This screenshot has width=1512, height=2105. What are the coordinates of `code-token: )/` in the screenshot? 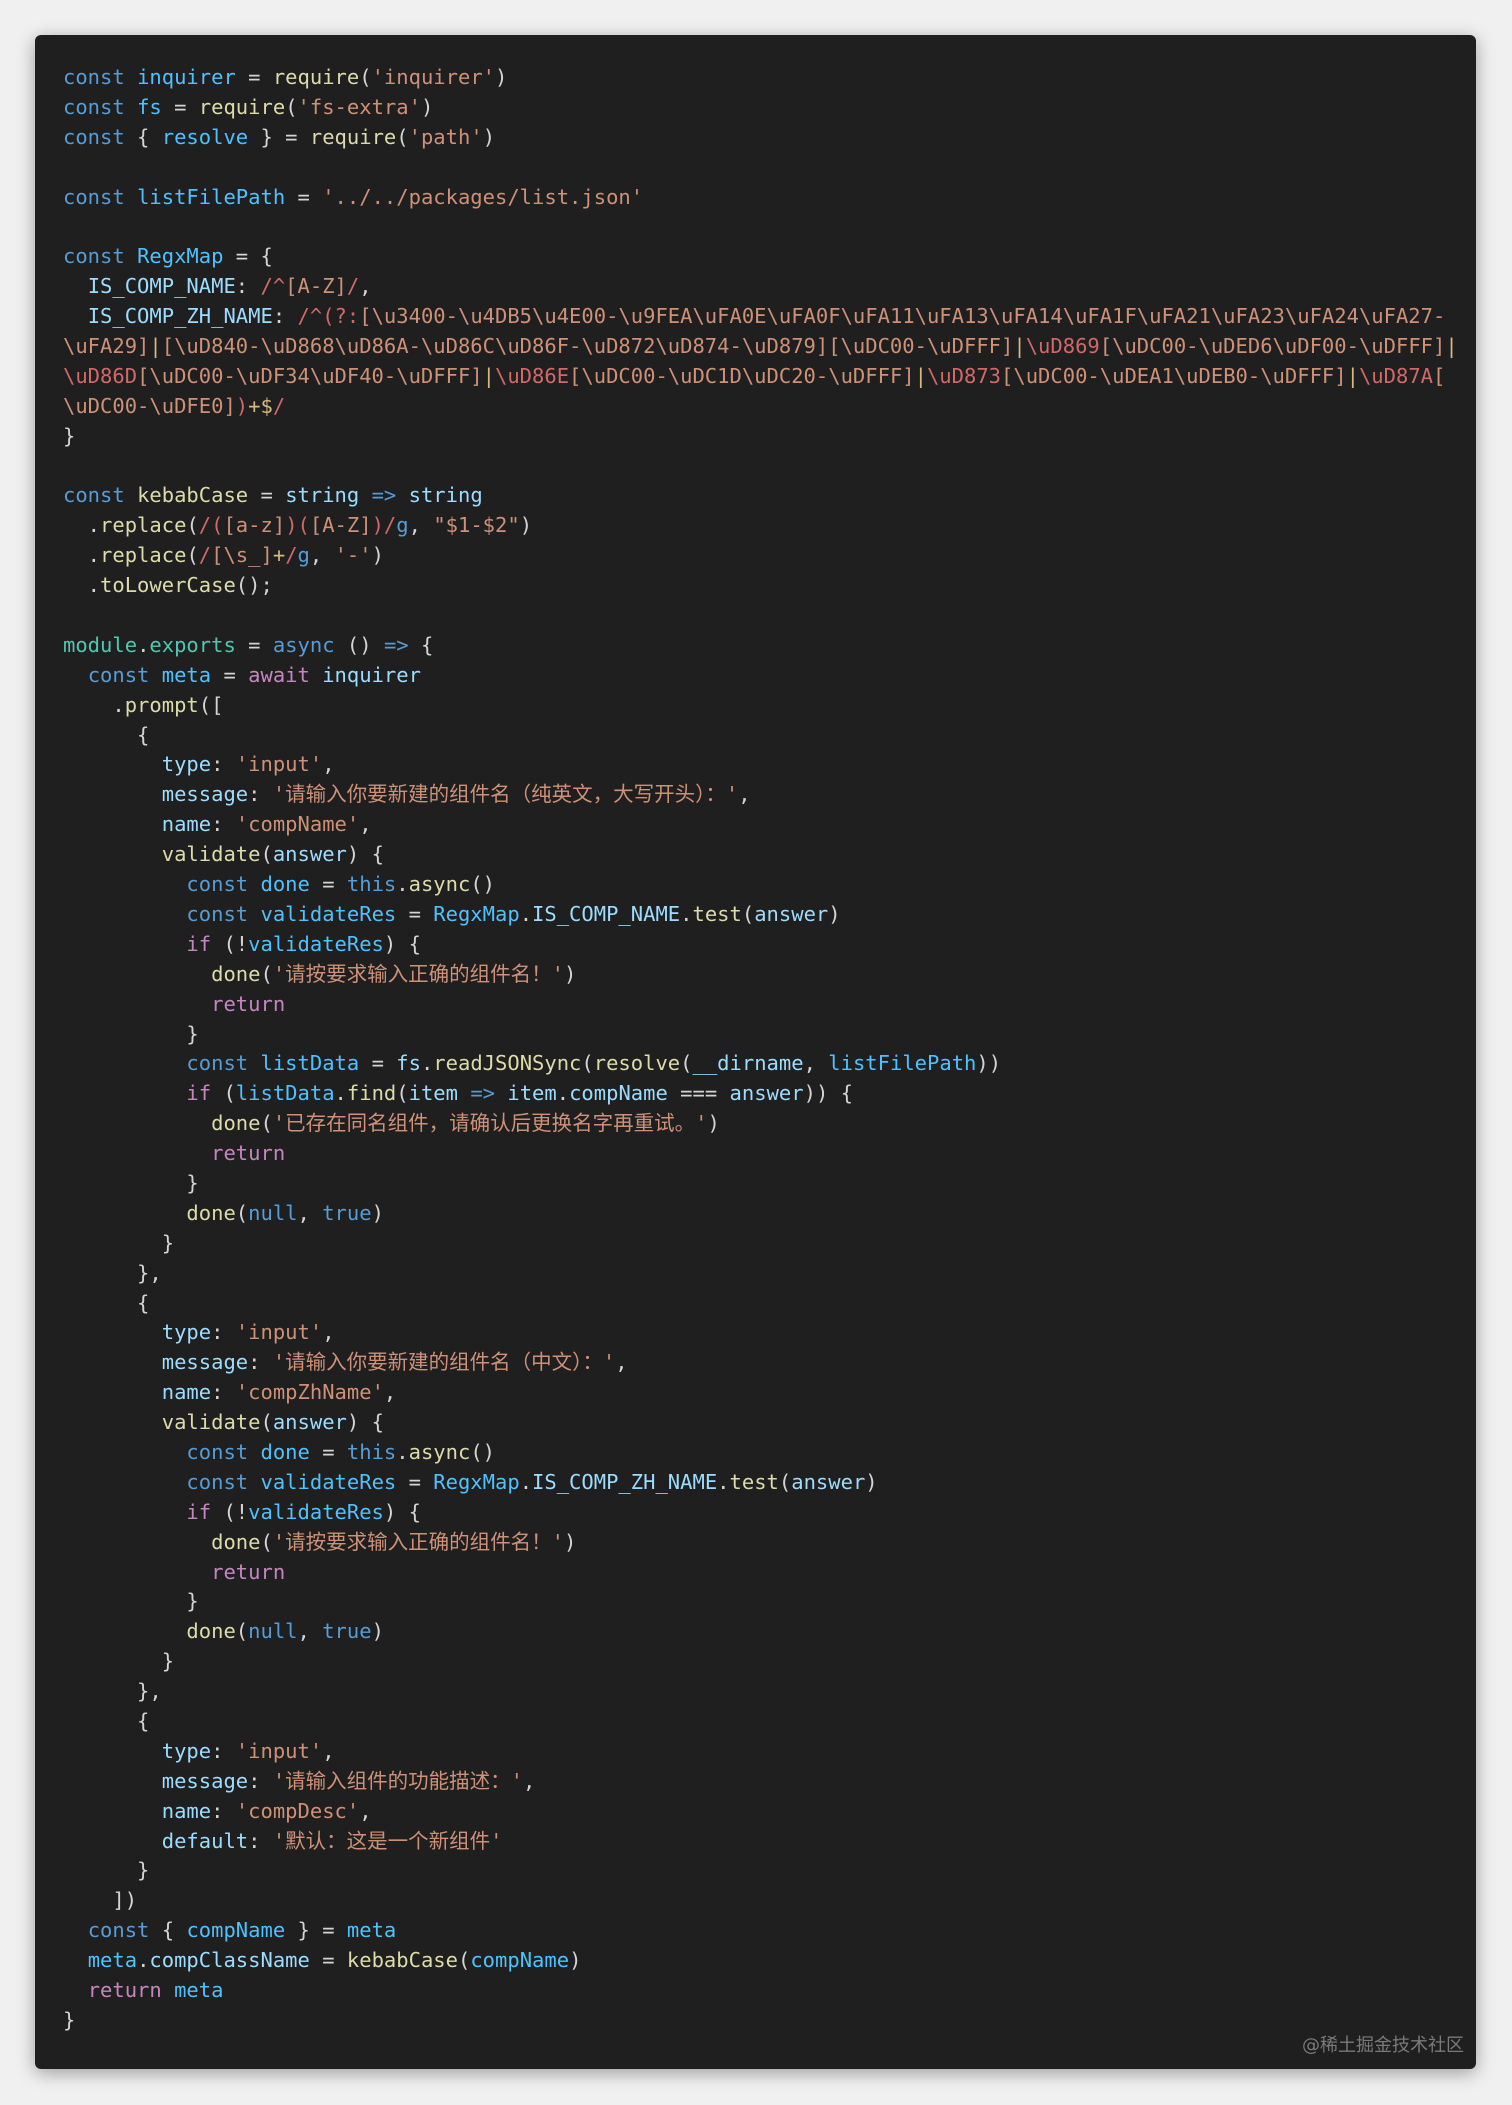 It's located at (384, 525).